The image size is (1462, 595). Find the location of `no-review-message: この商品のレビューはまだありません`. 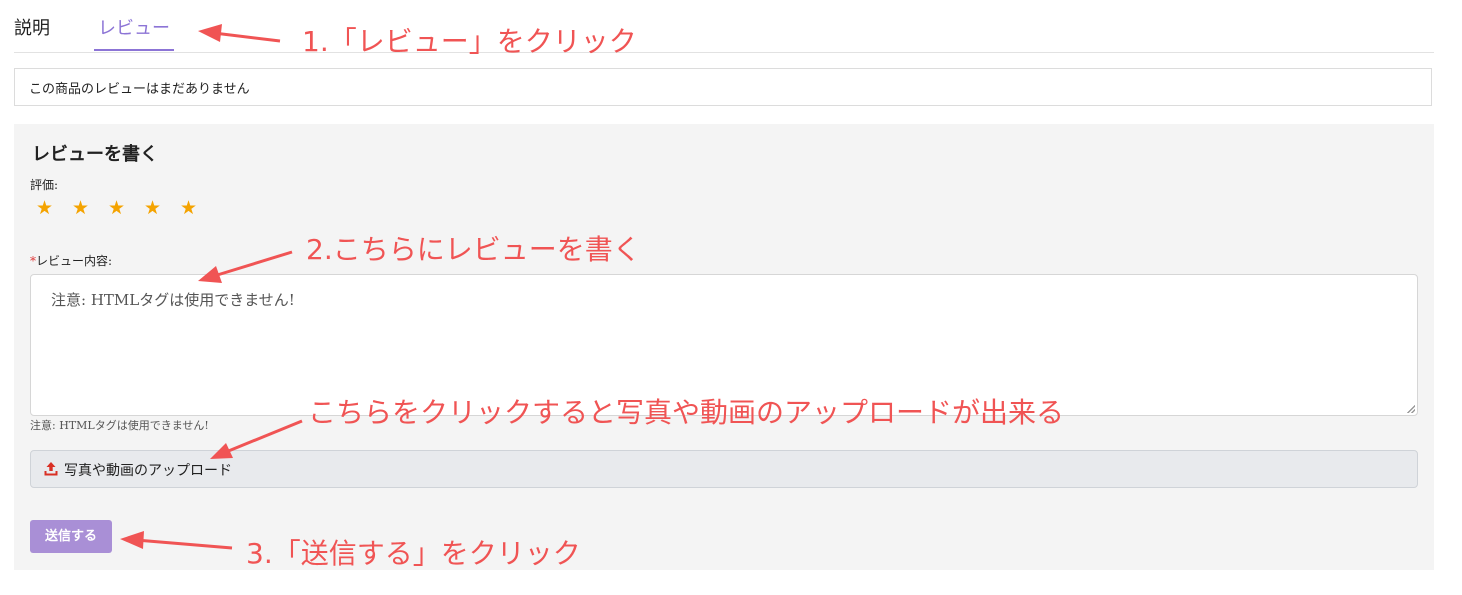

no-review-message: この商品のレビューはまだありません is located at coordinates (139, 89).